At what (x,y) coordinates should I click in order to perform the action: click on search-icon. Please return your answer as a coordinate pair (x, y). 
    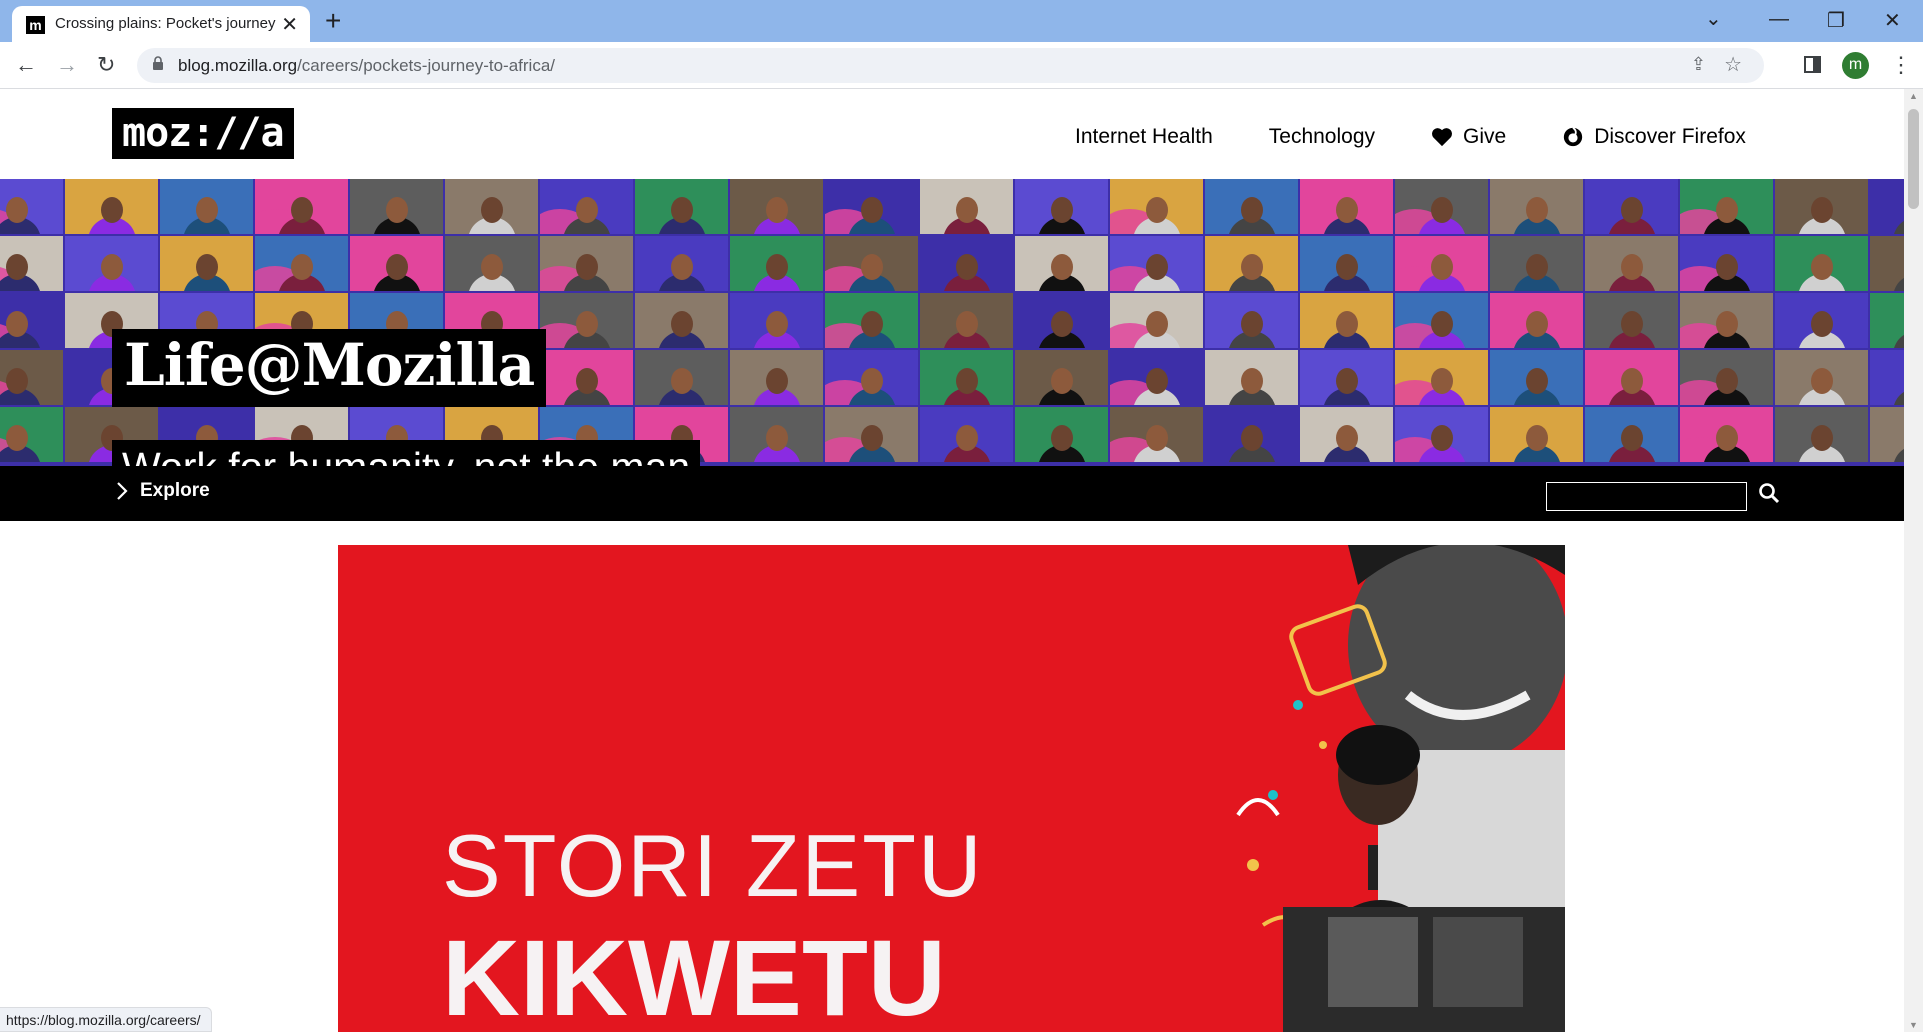
    Looking at the image, I should click on (1769, 493).